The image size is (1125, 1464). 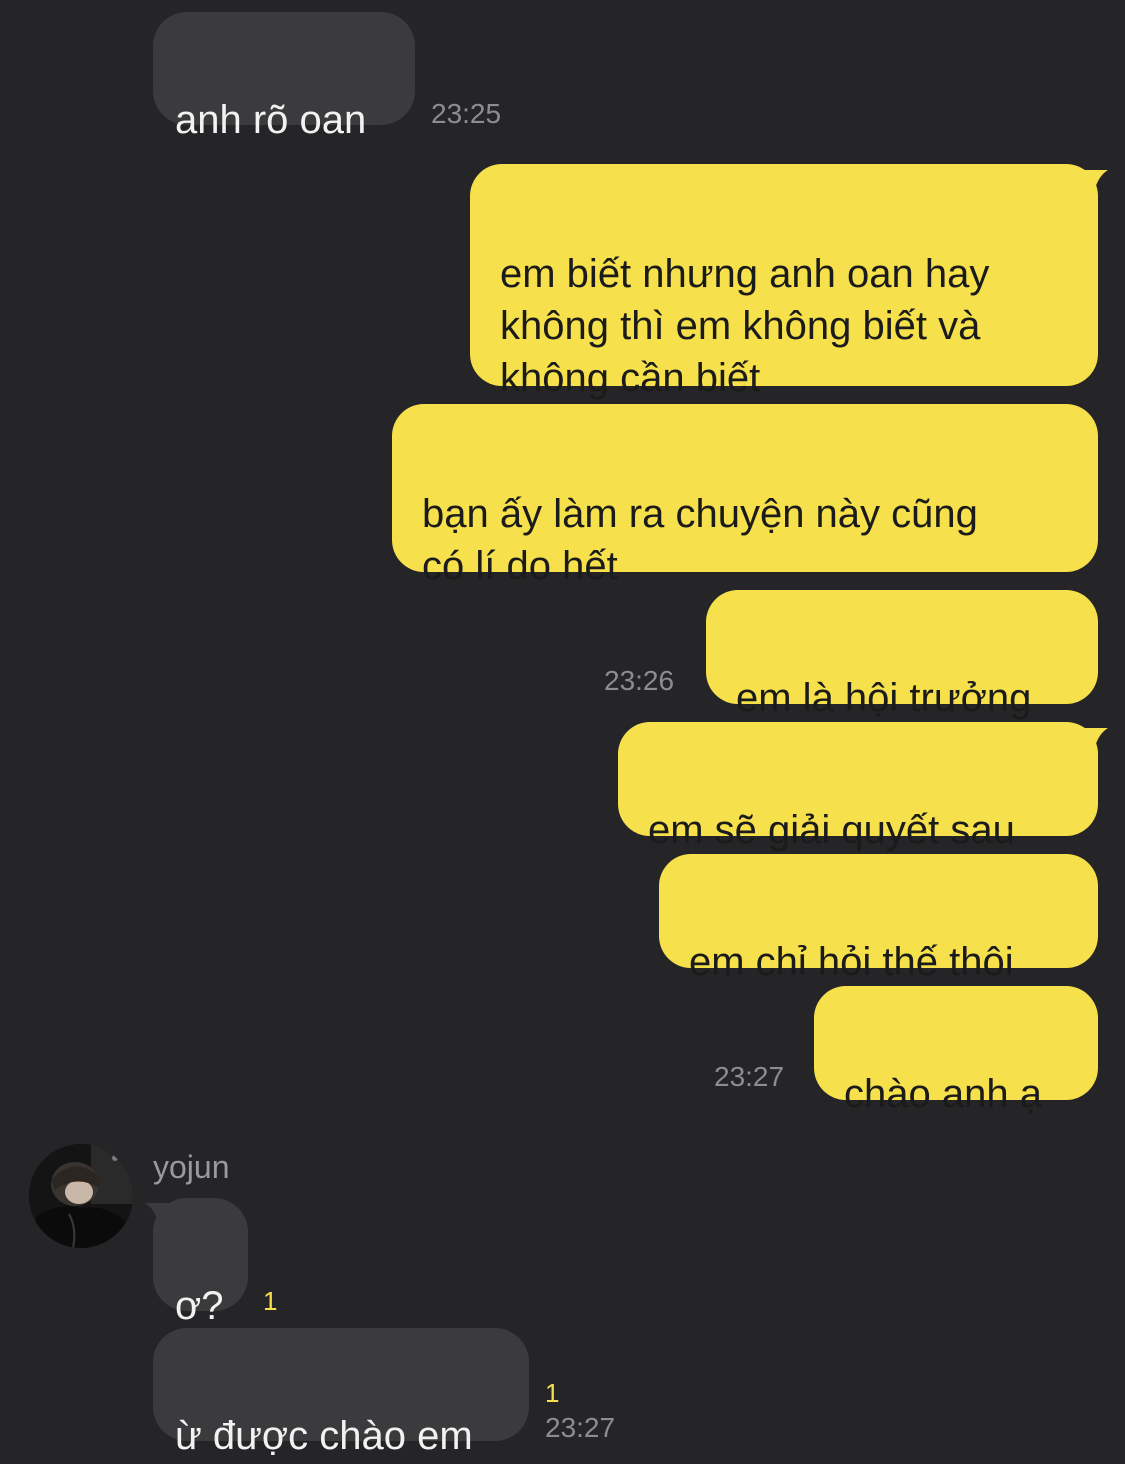 What do you see at coordinates (902, 655) in the screenshot?
I see `message-bubble-outgoing: em là hội trưởng` at bounding box center [902, 655].